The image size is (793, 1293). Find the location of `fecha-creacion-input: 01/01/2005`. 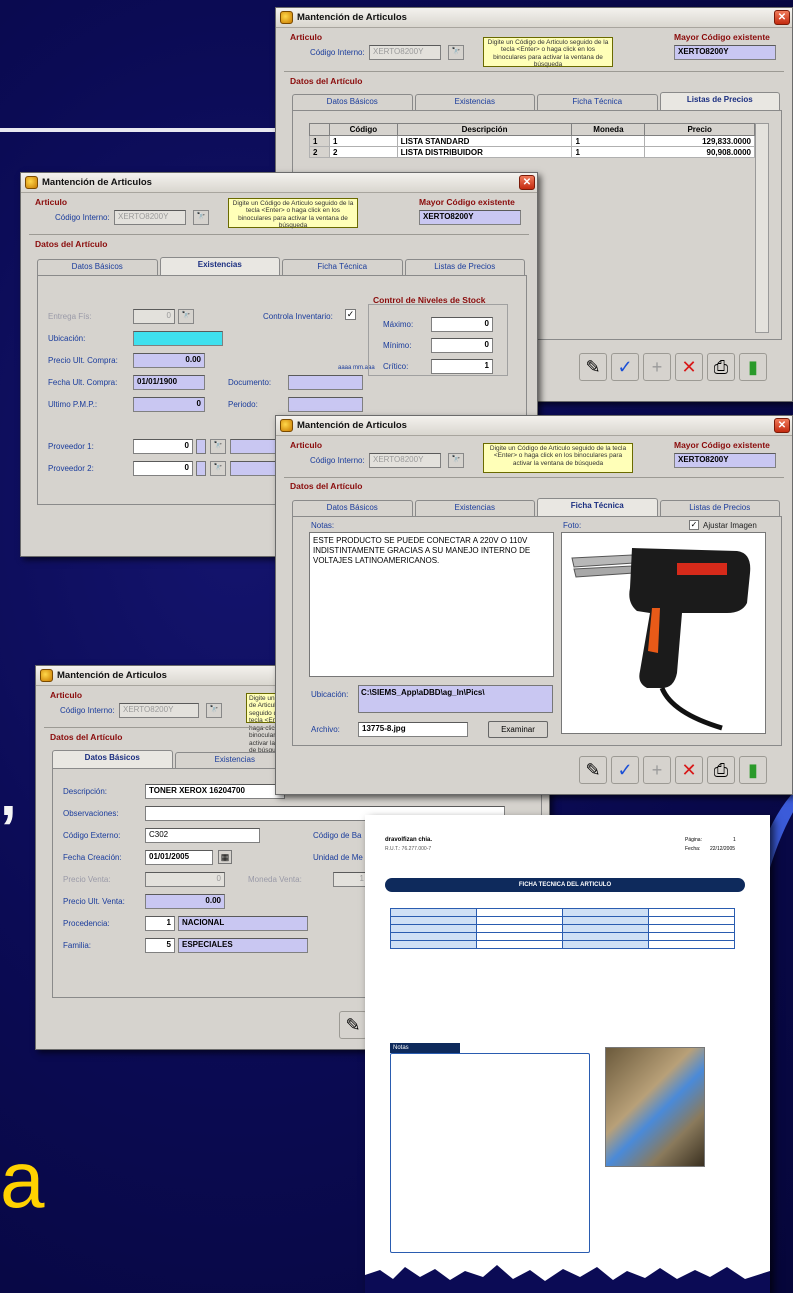

fecha-creacion-input: 01/01/2005 is located at coordinates (179, 857).